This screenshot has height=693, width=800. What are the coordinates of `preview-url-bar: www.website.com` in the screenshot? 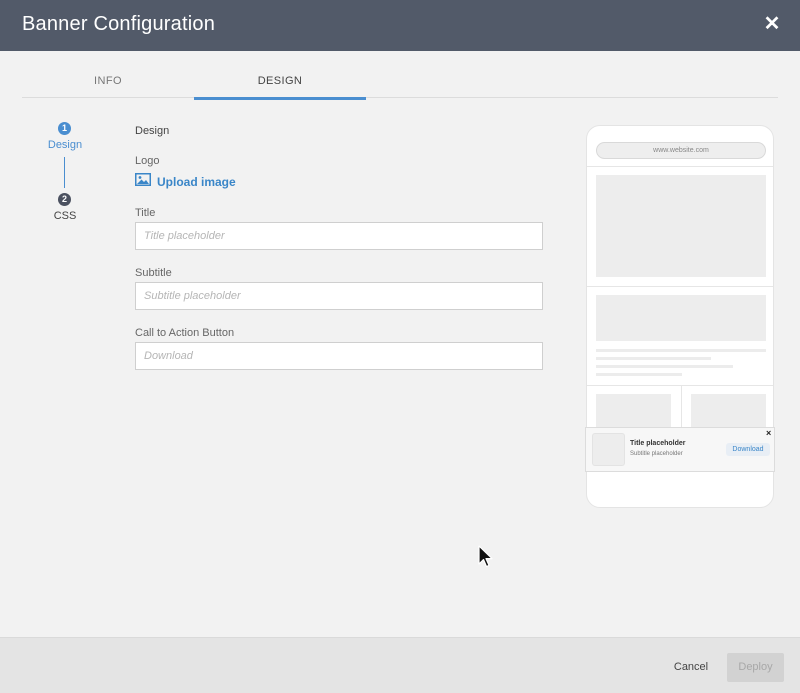 It's located at (681, 150).